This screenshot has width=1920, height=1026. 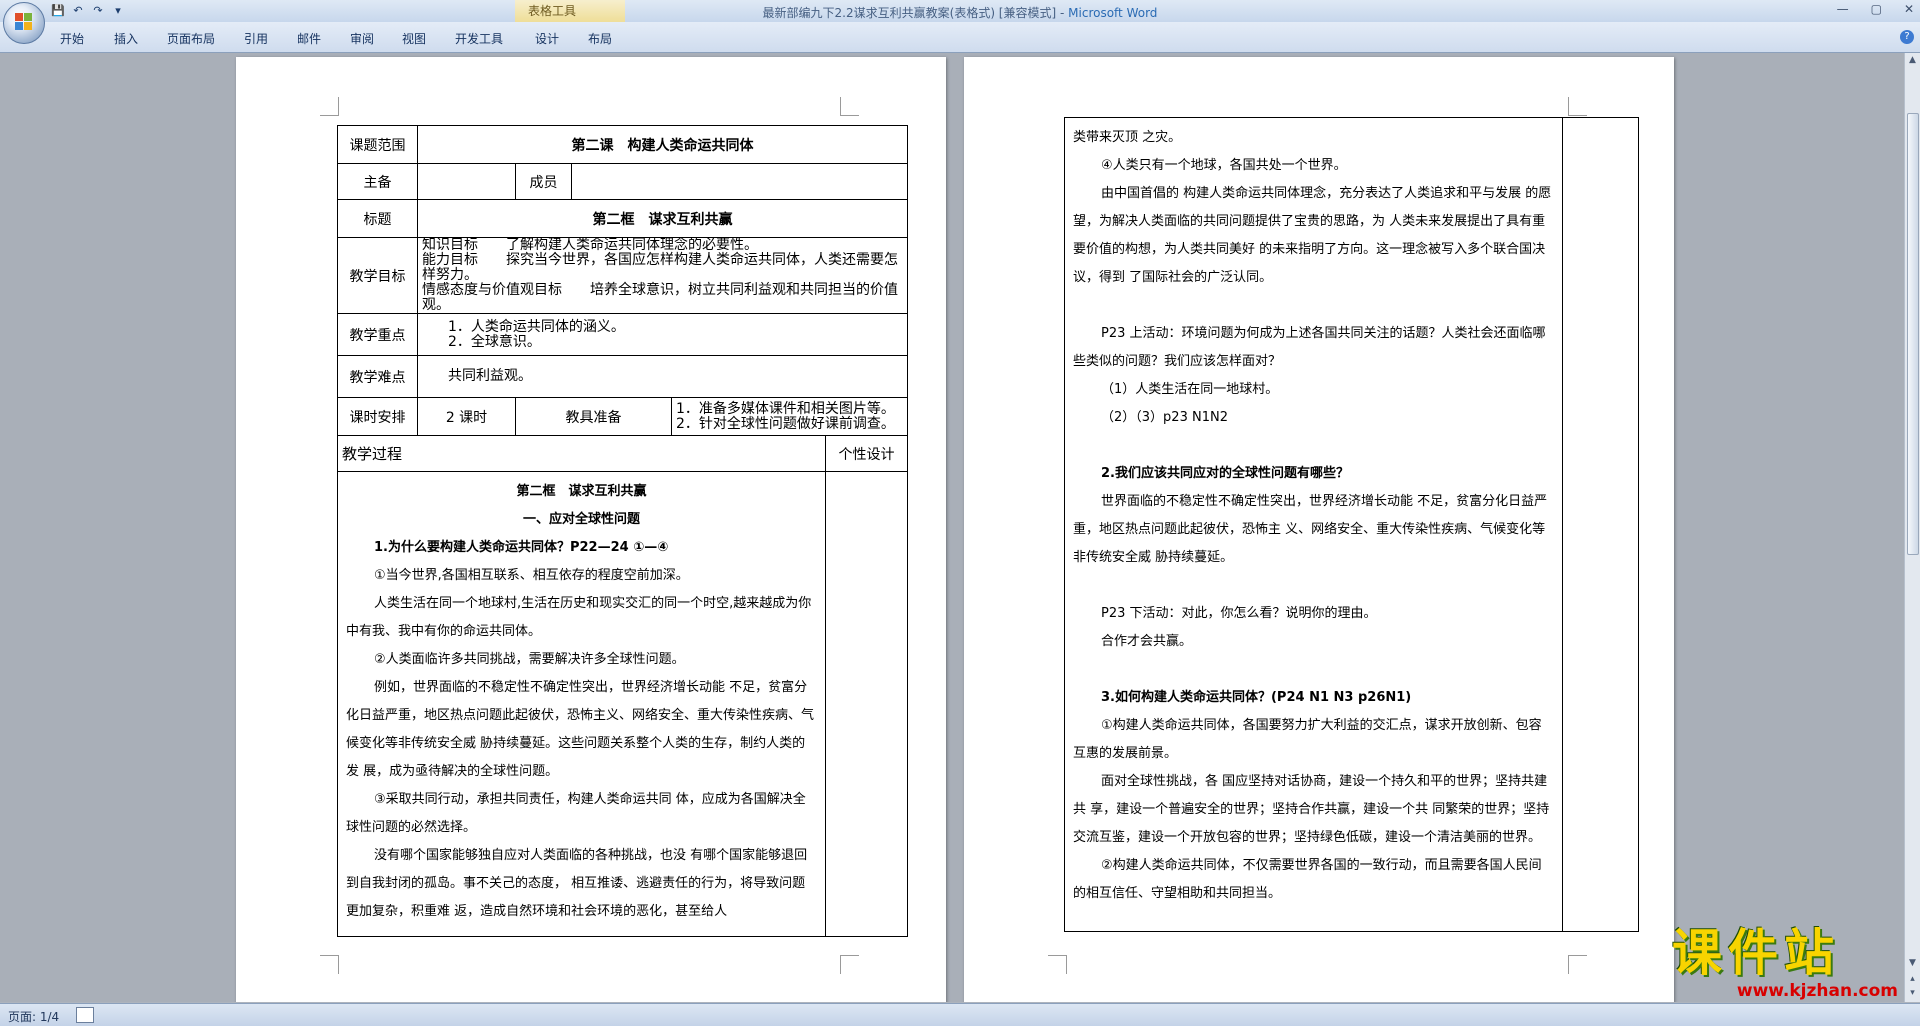 I want to click on key-points-label: 教学重点, so click(x=377, y=334).